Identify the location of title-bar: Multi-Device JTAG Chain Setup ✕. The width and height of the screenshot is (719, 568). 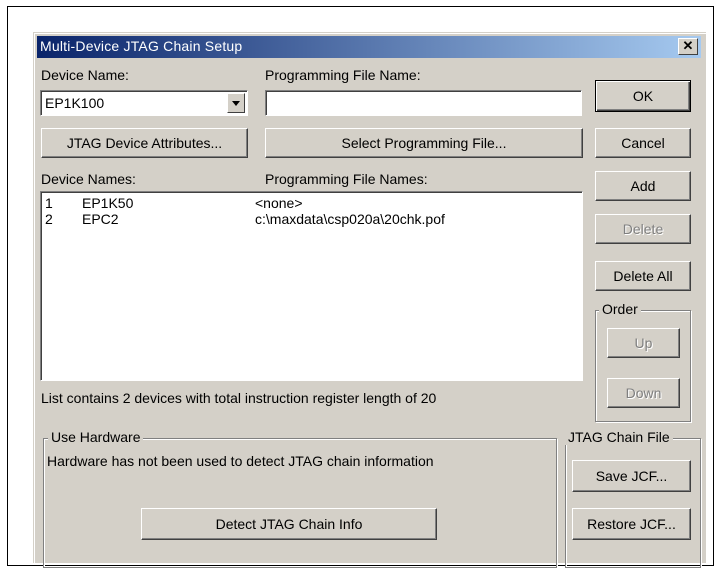
(369, 47).